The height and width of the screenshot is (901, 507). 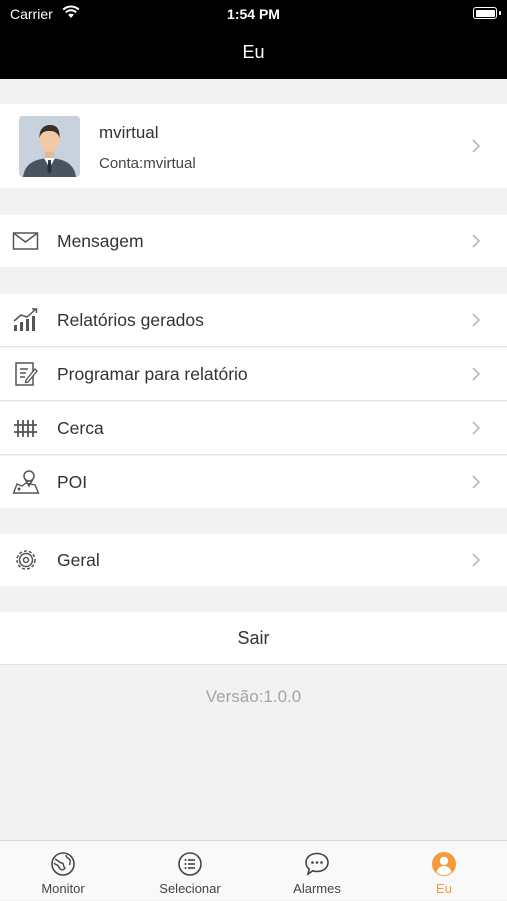 I want to click on tab-select: Selecionar, so click(x=190, y=871).